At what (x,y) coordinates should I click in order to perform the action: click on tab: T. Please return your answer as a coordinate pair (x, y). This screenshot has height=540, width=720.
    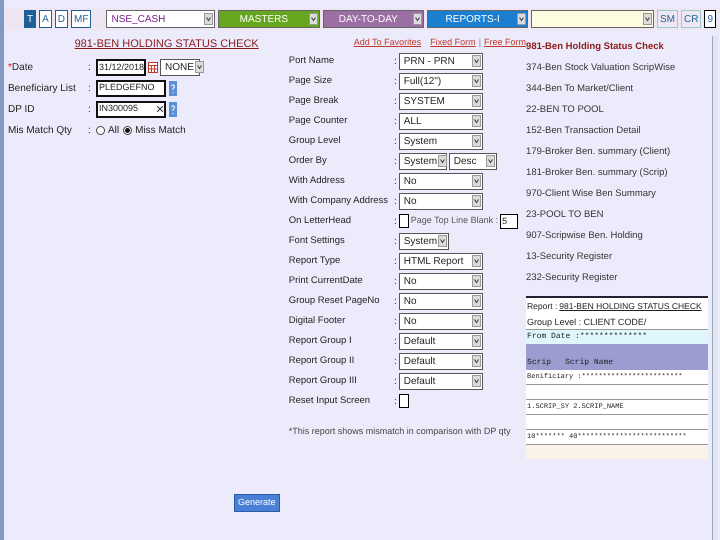
    Looking at the image, I should click on (30, 19).